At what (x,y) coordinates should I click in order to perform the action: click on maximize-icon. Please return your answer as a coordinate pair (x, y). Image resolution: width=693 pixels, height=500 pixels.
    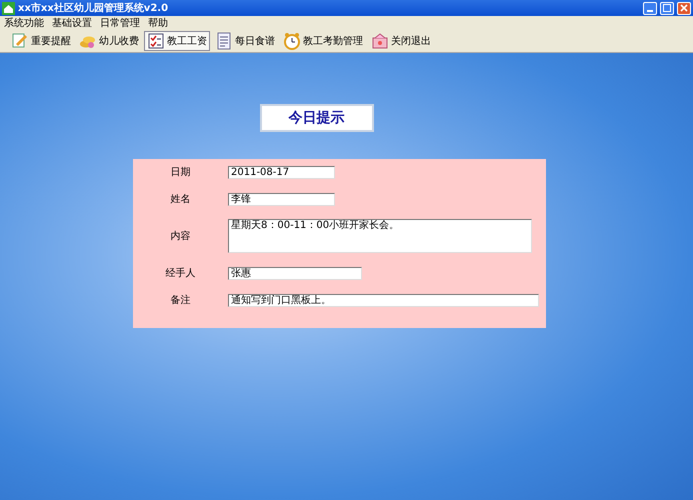
    Looking at the image, I should click on (667, 8).